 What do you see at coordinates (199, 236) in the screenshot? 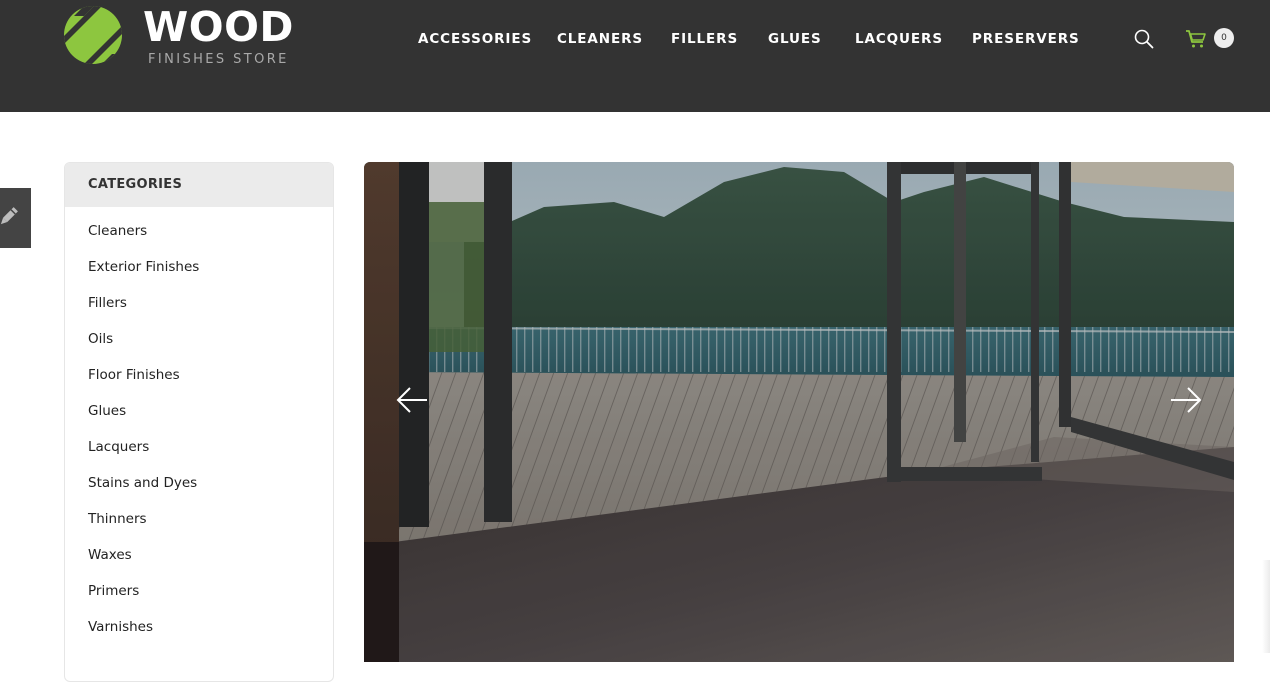
I see `category-item: Cleaners` at bounding box center [199, 236].